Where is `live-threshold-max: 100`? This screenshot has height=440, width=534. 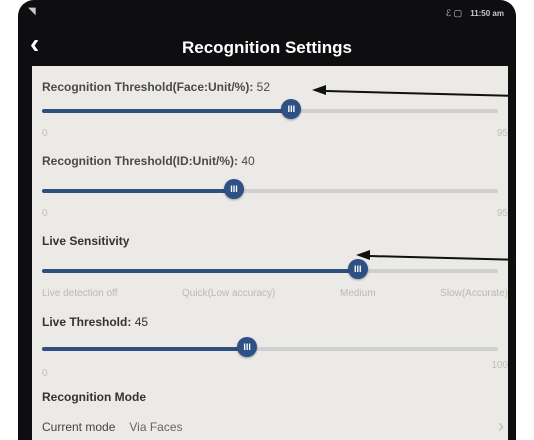
live-threshold-max: 100 is located at coordinates (499, 365).